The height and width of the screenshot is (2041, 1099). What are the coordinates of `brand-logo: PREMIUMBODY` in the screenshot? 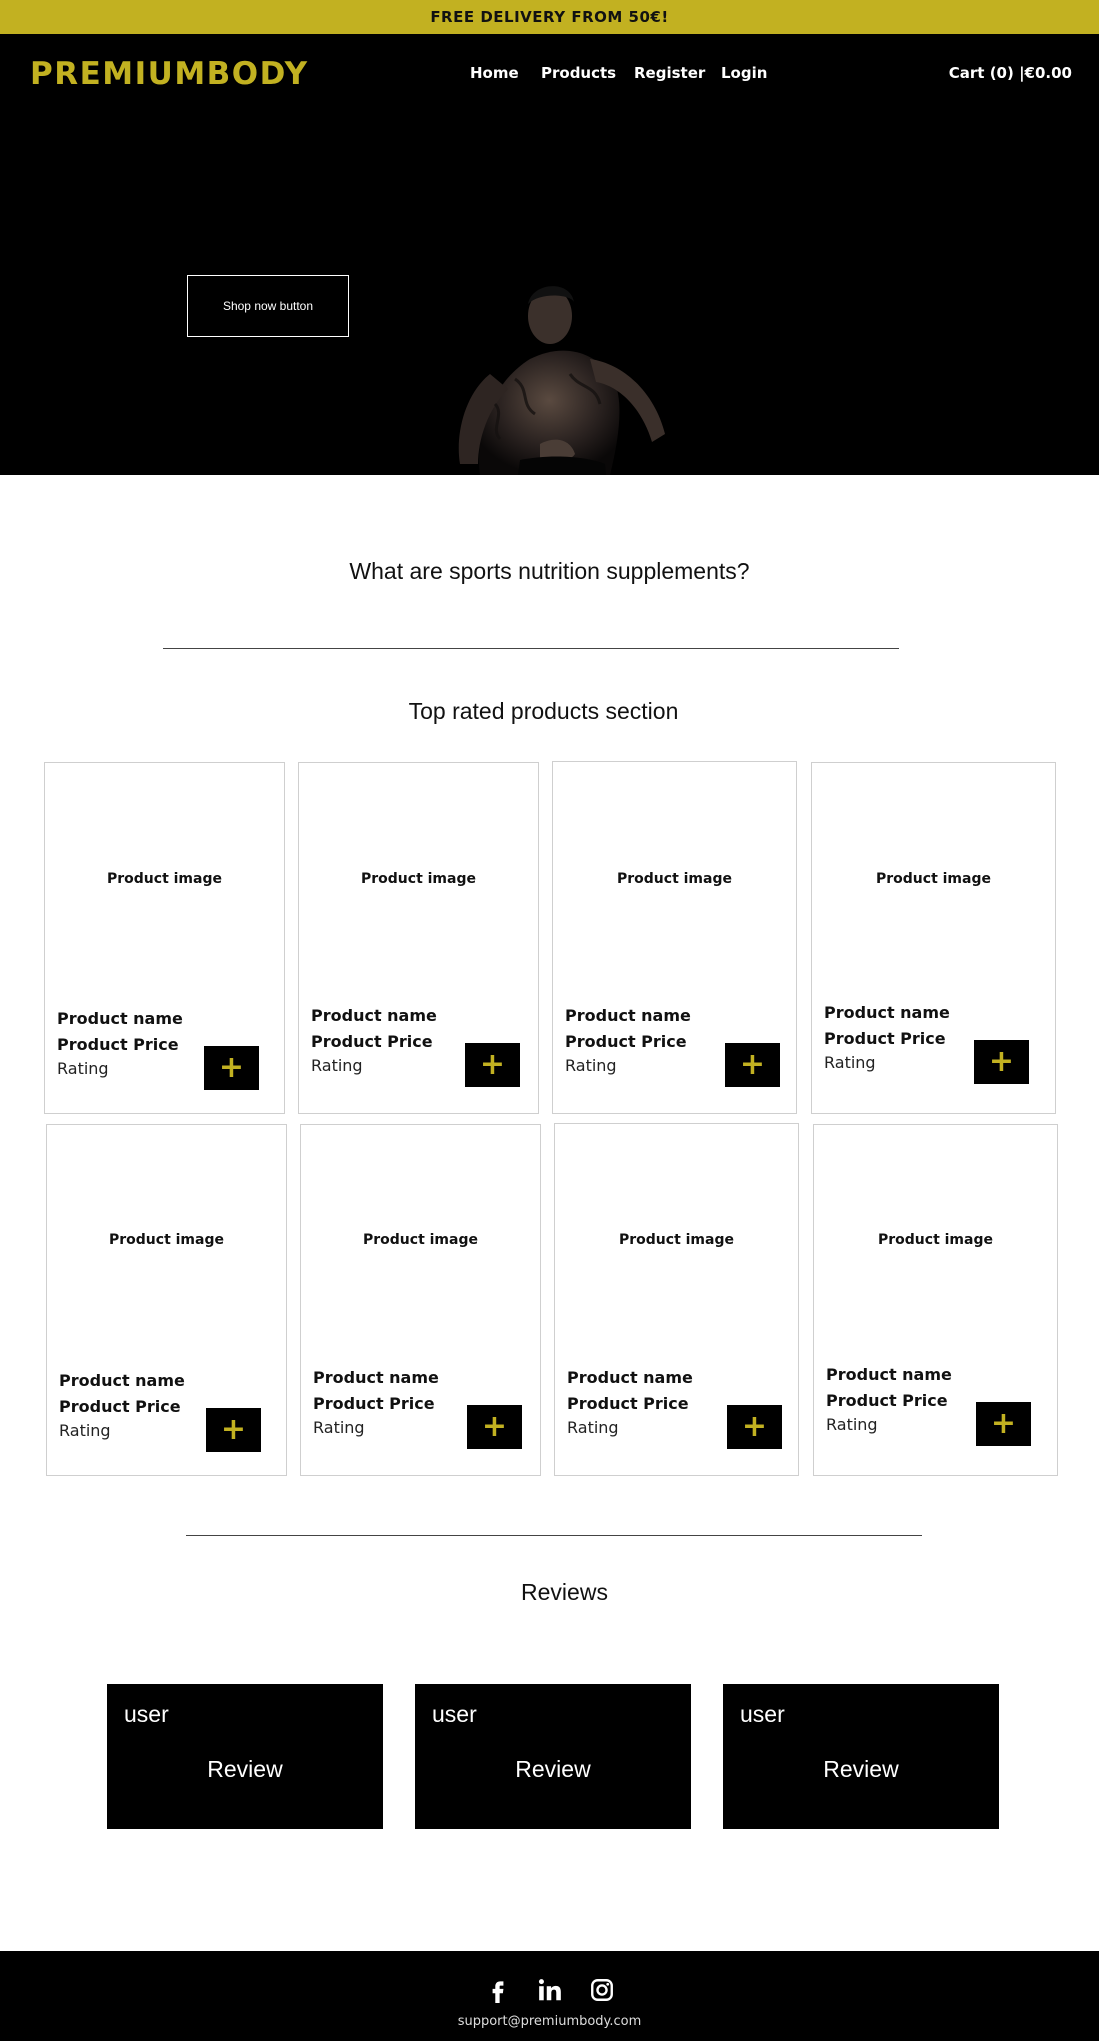 It's located at (169, 74).